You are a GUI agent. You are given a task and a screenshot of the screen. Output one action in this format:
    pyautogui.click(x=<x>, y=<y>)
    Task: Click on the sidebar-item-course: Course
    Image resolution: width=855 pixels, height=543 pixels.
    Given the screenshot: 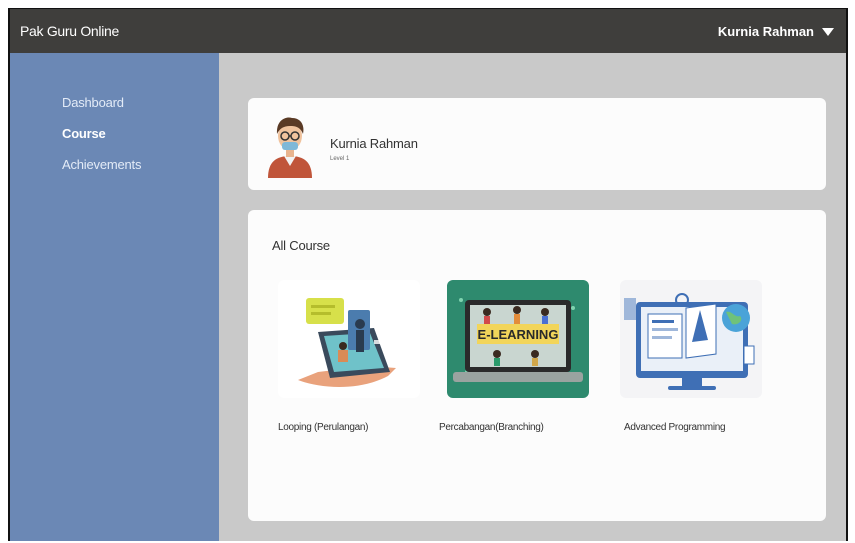 What is the action you would take?
    pyautogui.click(x=140, y=133)
    